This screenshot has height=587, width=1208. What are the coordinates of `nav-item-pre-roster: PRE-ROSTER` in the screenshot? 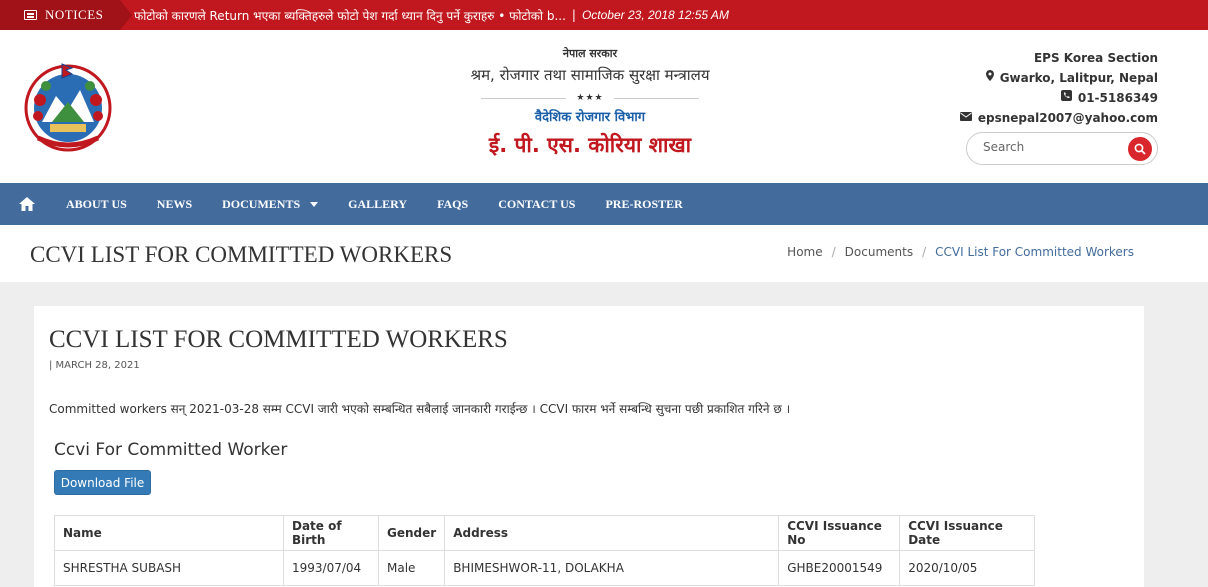 It's located at (643, 204).